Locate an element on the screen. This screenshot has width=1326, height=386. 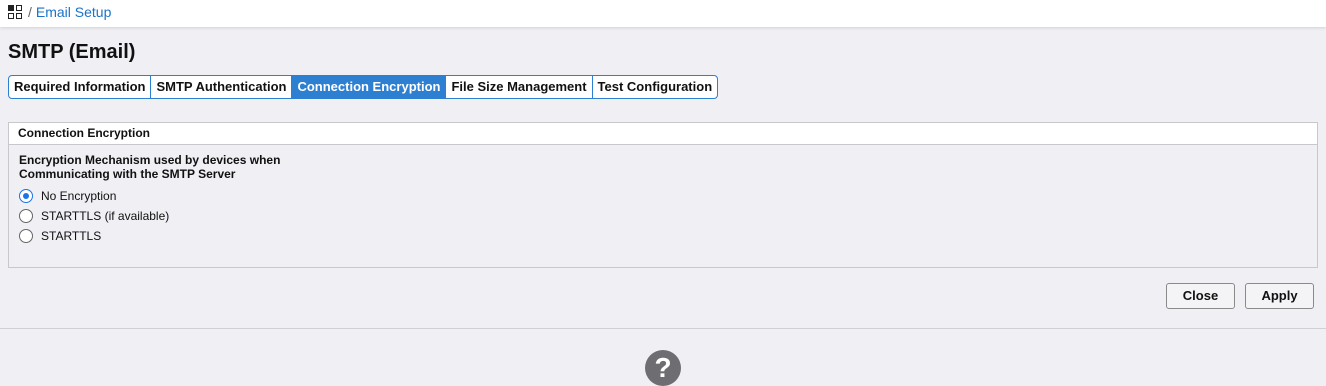
option-starttls-if-available: STARTTLS (if available) is located at coordinates (94, 216).